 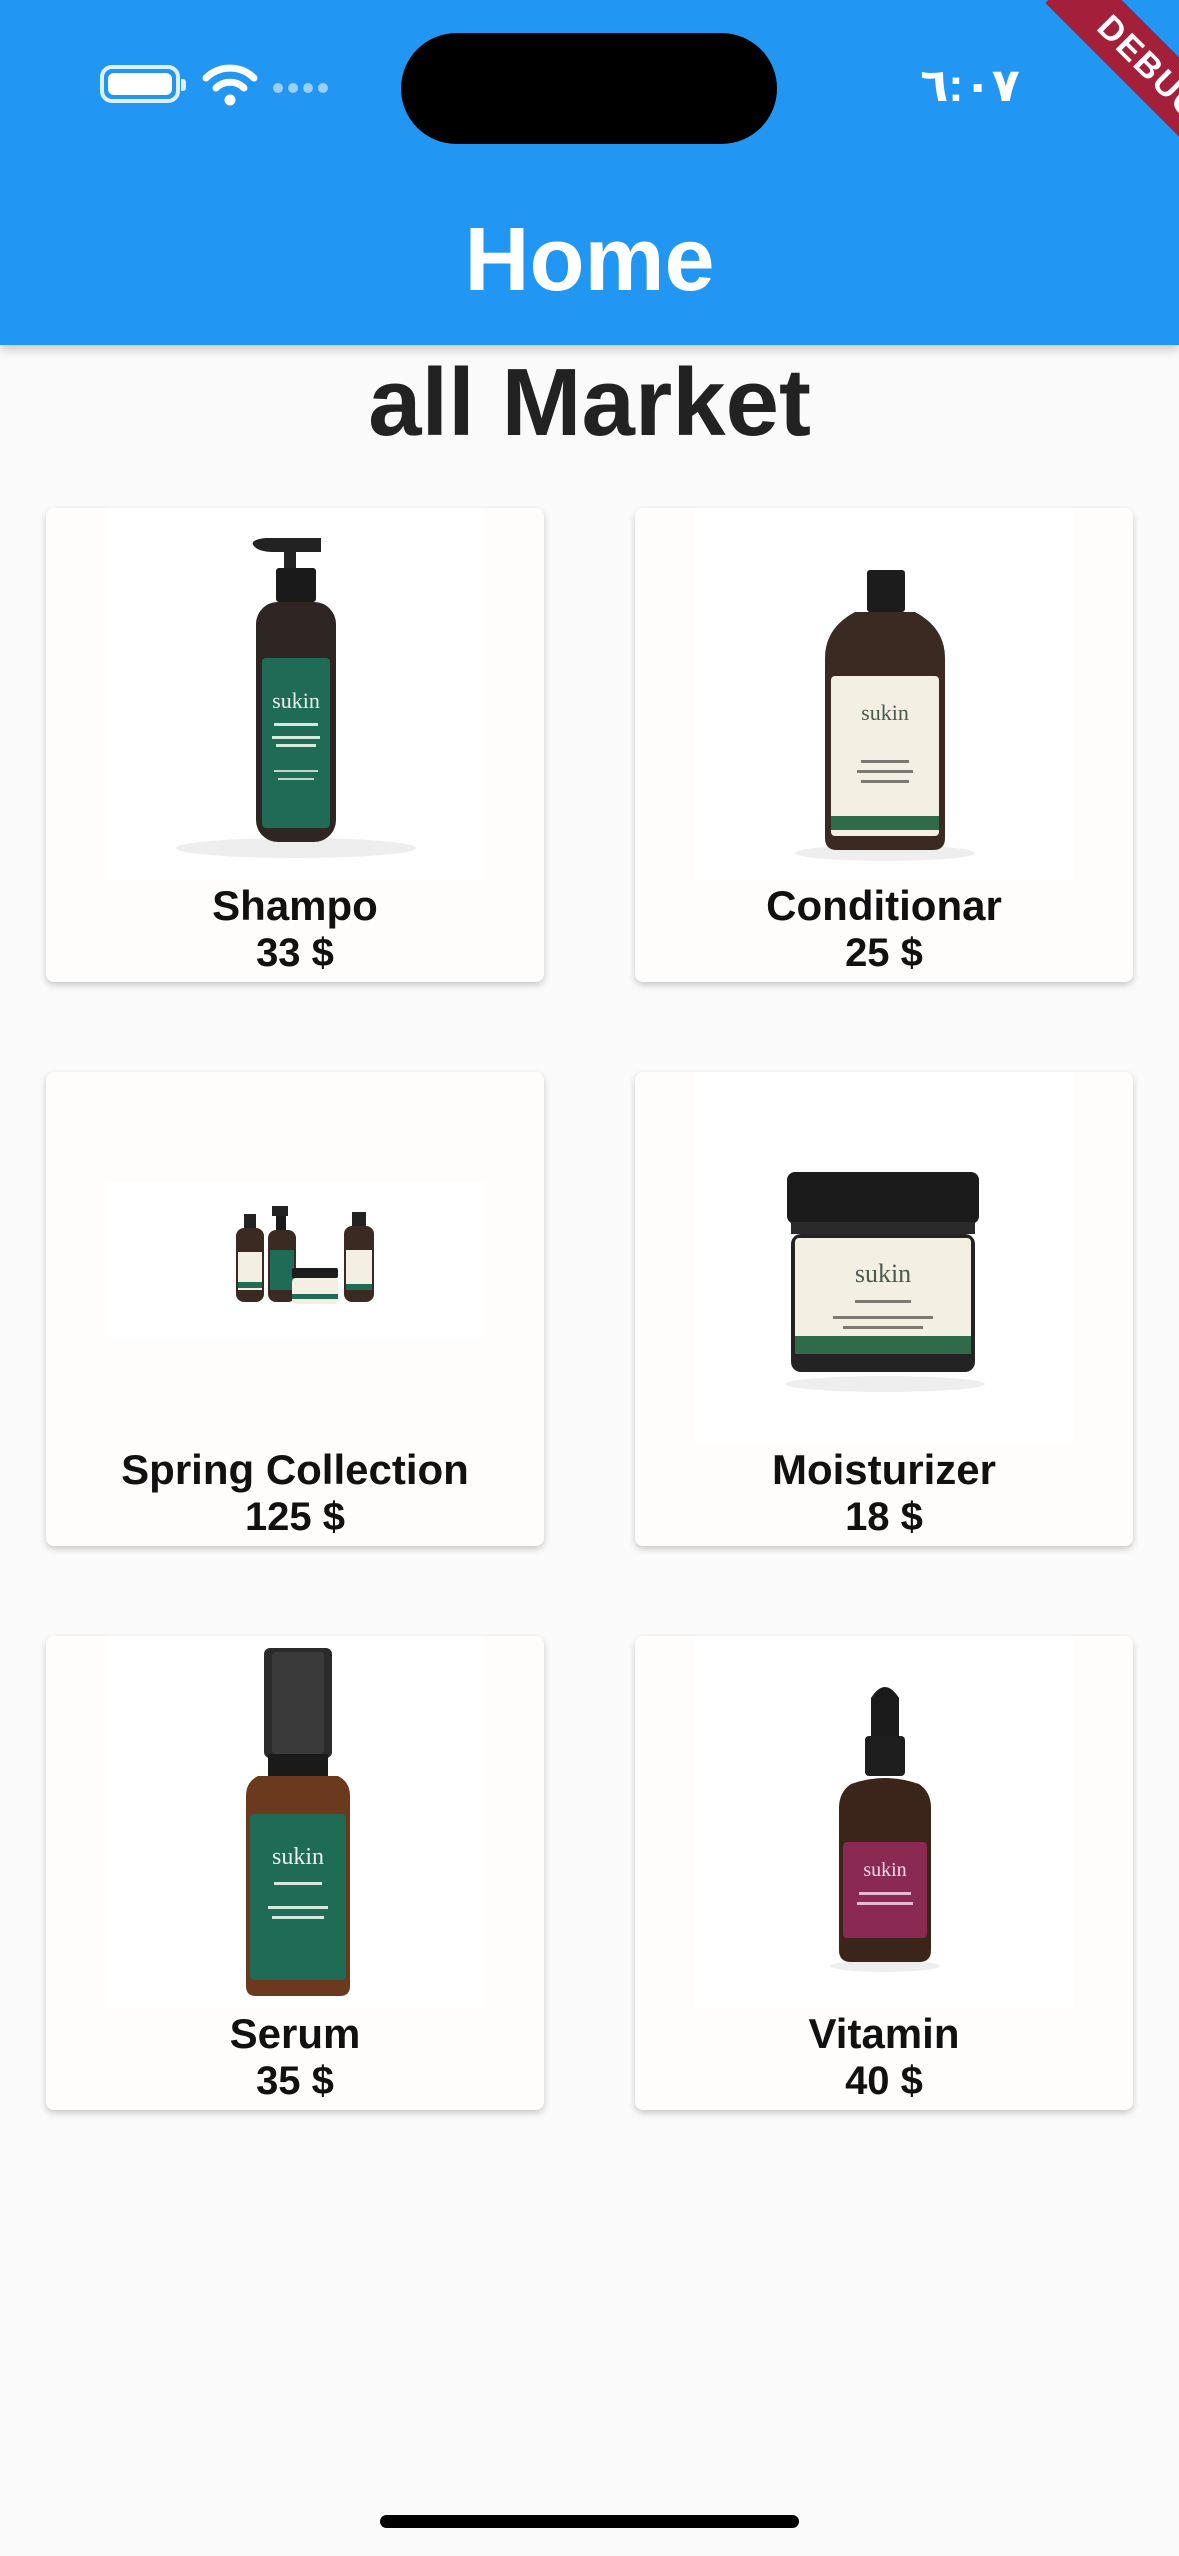 I want to click on product-card-vitamin: sukin Vitamin 40 $, so click(x=884, y=1873).